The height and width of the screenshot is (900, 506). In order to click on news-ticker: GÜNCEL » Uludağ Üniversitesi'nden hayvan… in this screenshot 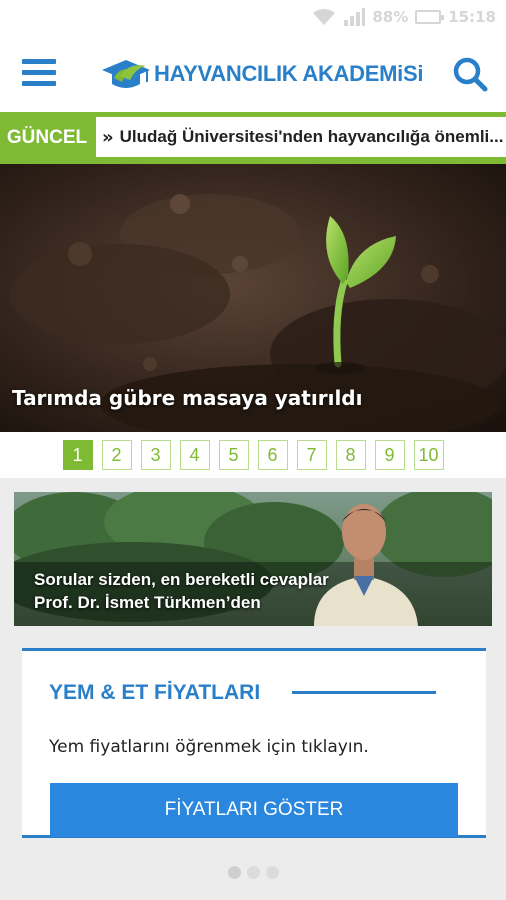, I will do `click(253, 138)`.